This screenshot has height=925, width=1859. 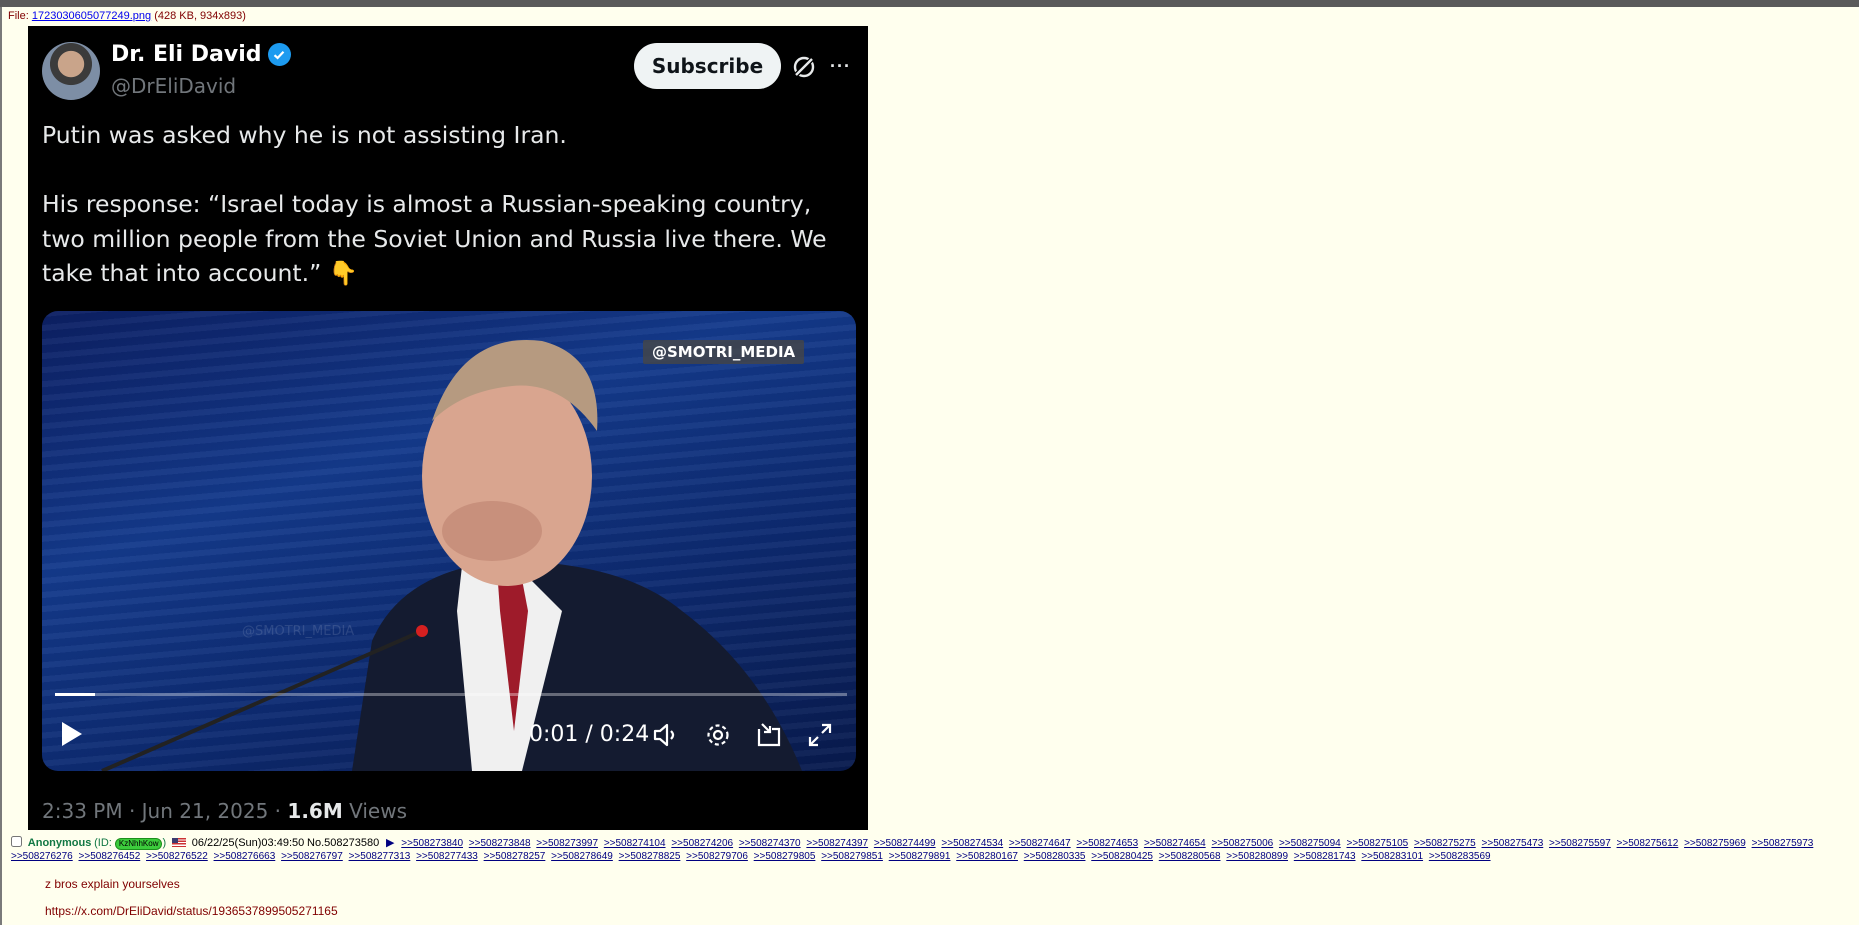 I want to click on post-select-checkbox, so click(x=16, y=841).